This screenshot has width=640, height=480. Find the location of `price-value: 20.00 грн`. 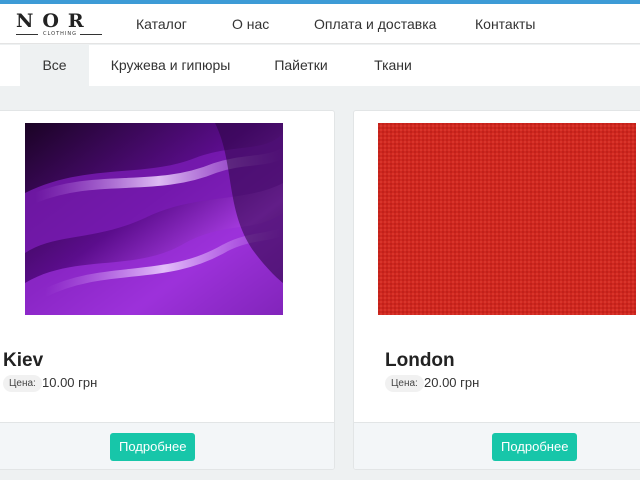

price-value: 20.00 грн is located at coordinates (452, 382).